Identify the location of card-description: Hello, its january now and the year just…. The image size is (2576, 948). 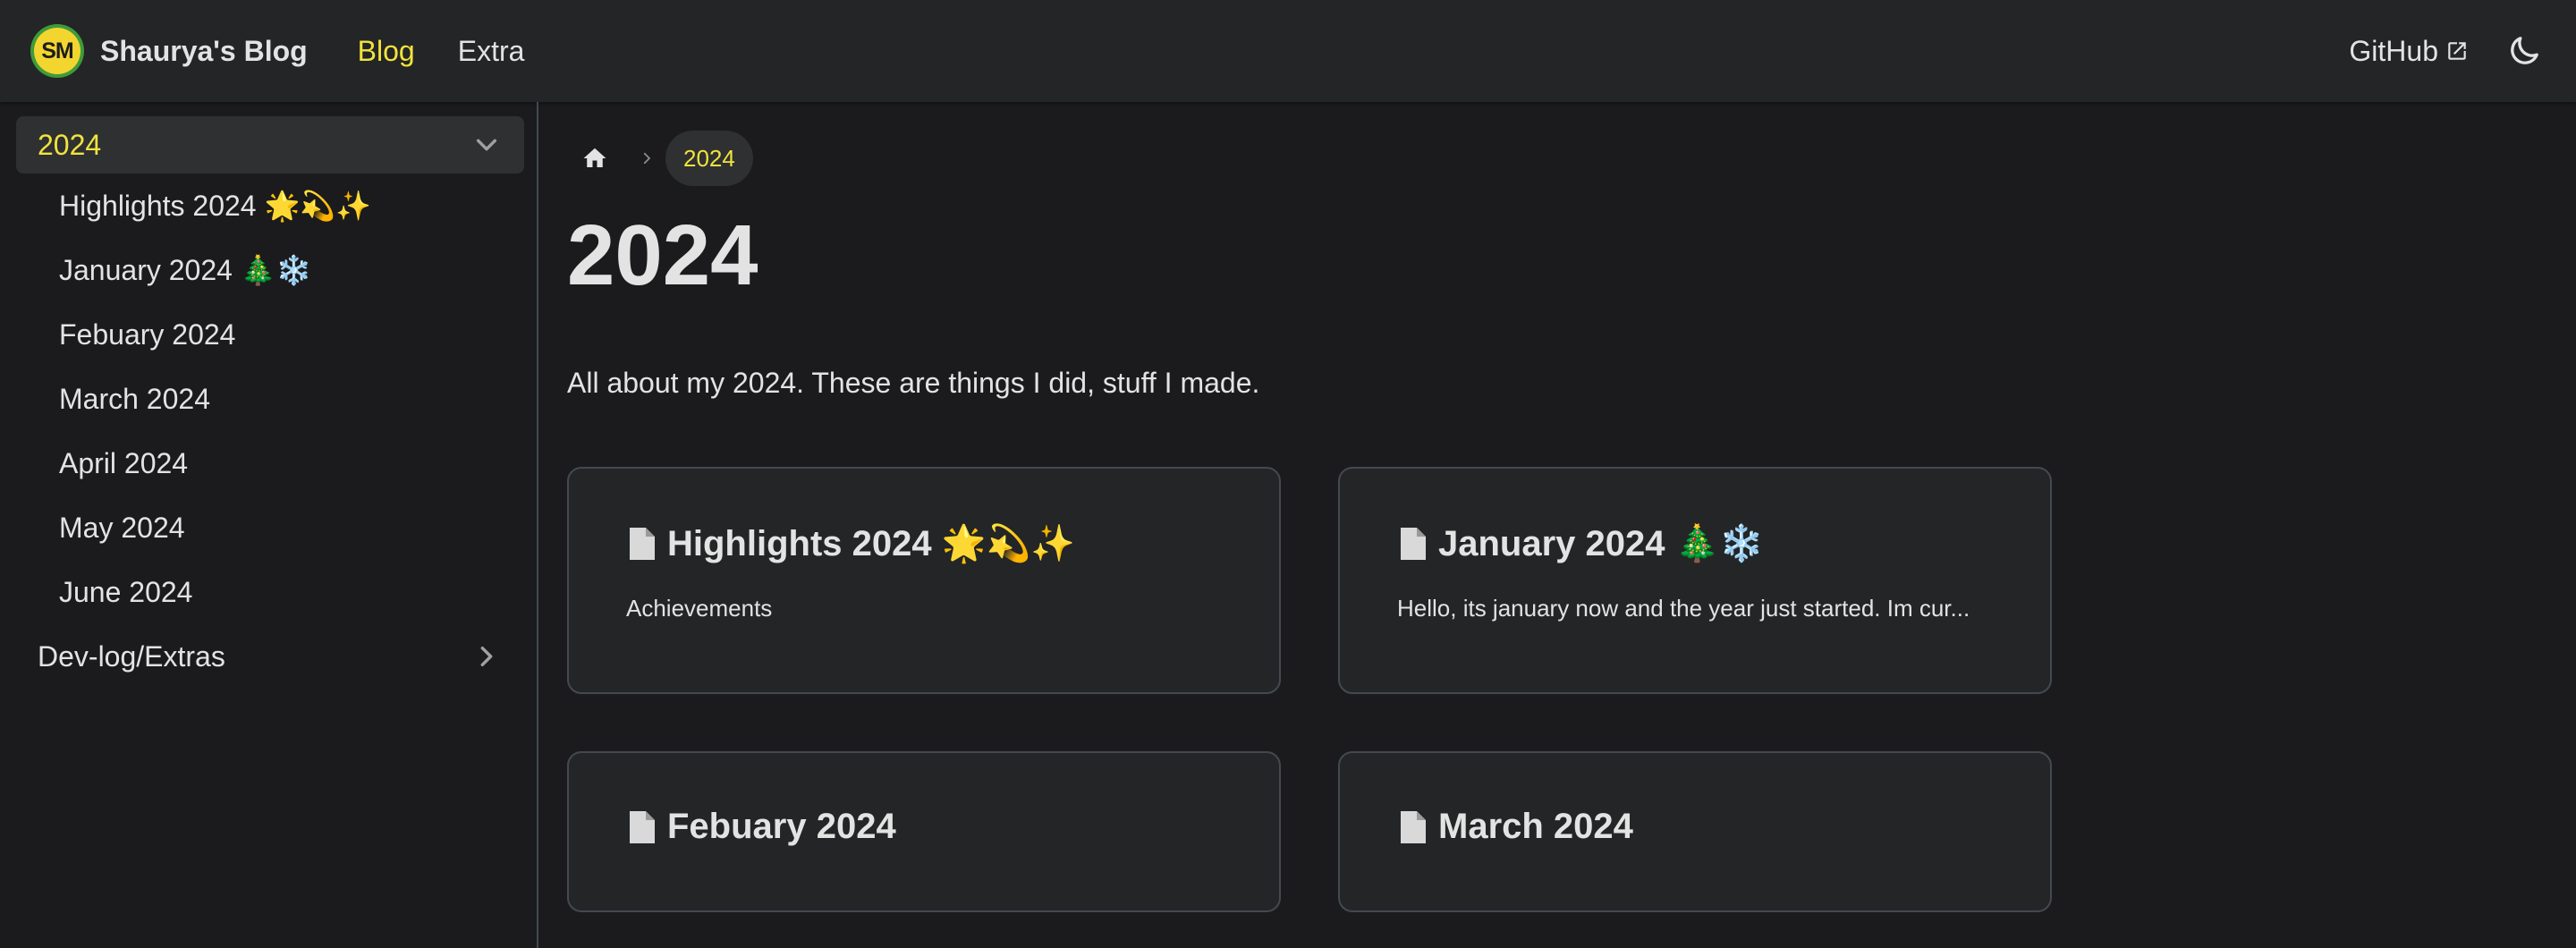
(1683, 608).